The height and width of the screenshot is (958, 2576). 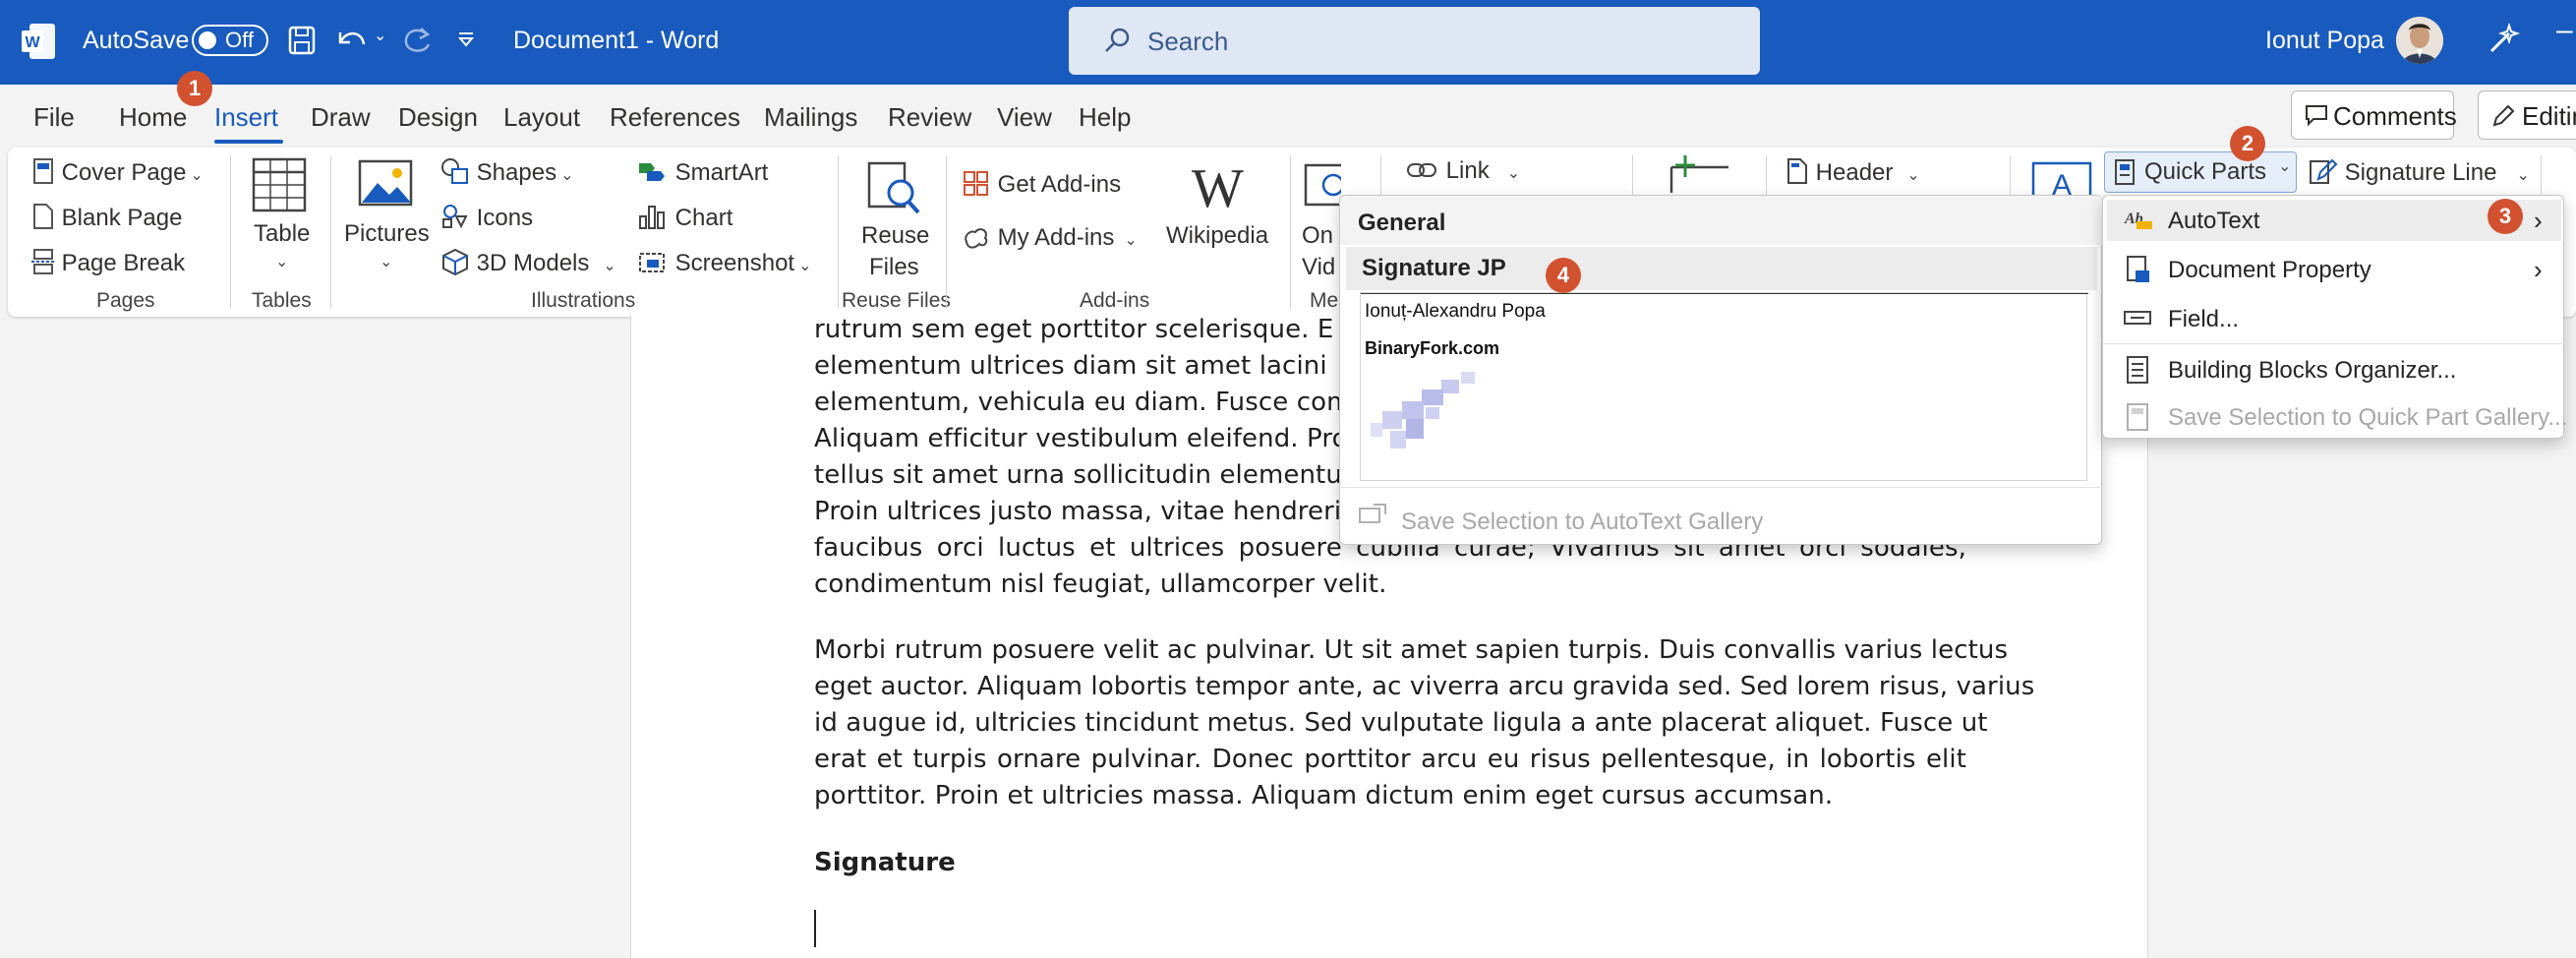 I want to click on wikipedia-w-icon: W, so click(x=1218, y=189).